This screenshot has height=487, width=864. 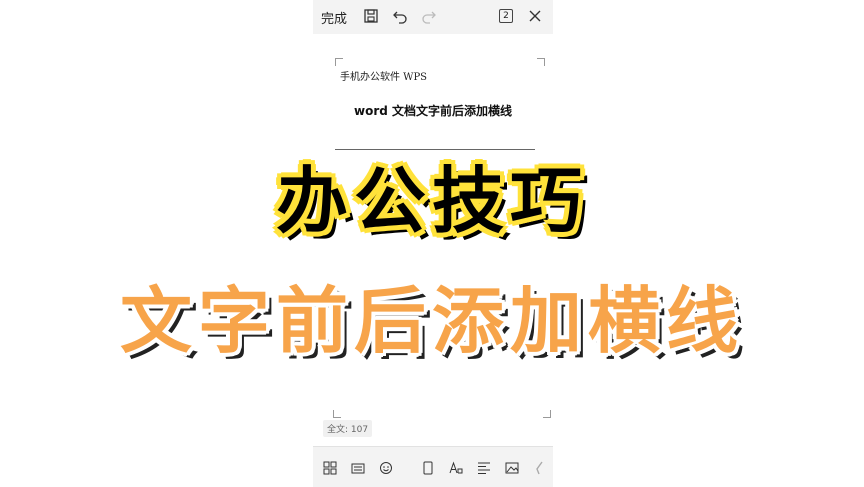 What do you see at coordinates (540, 468) in the screenshot?
I see `pen-icon` at bounding box center [540, 468].